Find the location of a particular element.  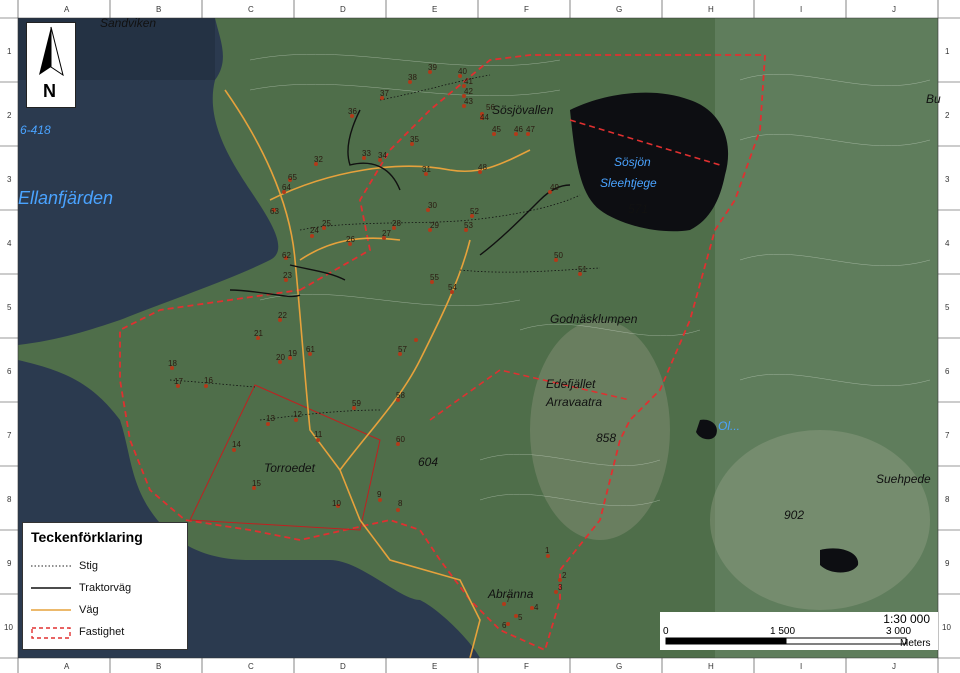

grid-row-label-left: 6 is located at coordinates (9, 371).